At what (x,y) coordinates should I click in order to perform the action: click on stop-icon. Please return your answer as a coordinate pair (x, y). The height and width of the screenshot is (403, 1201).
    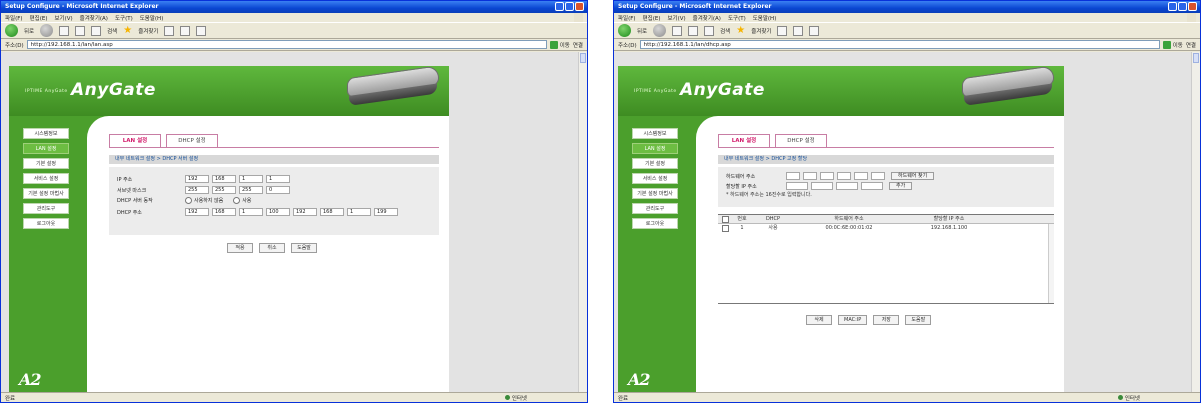
    Looking at the image, I should click on (677, 30).